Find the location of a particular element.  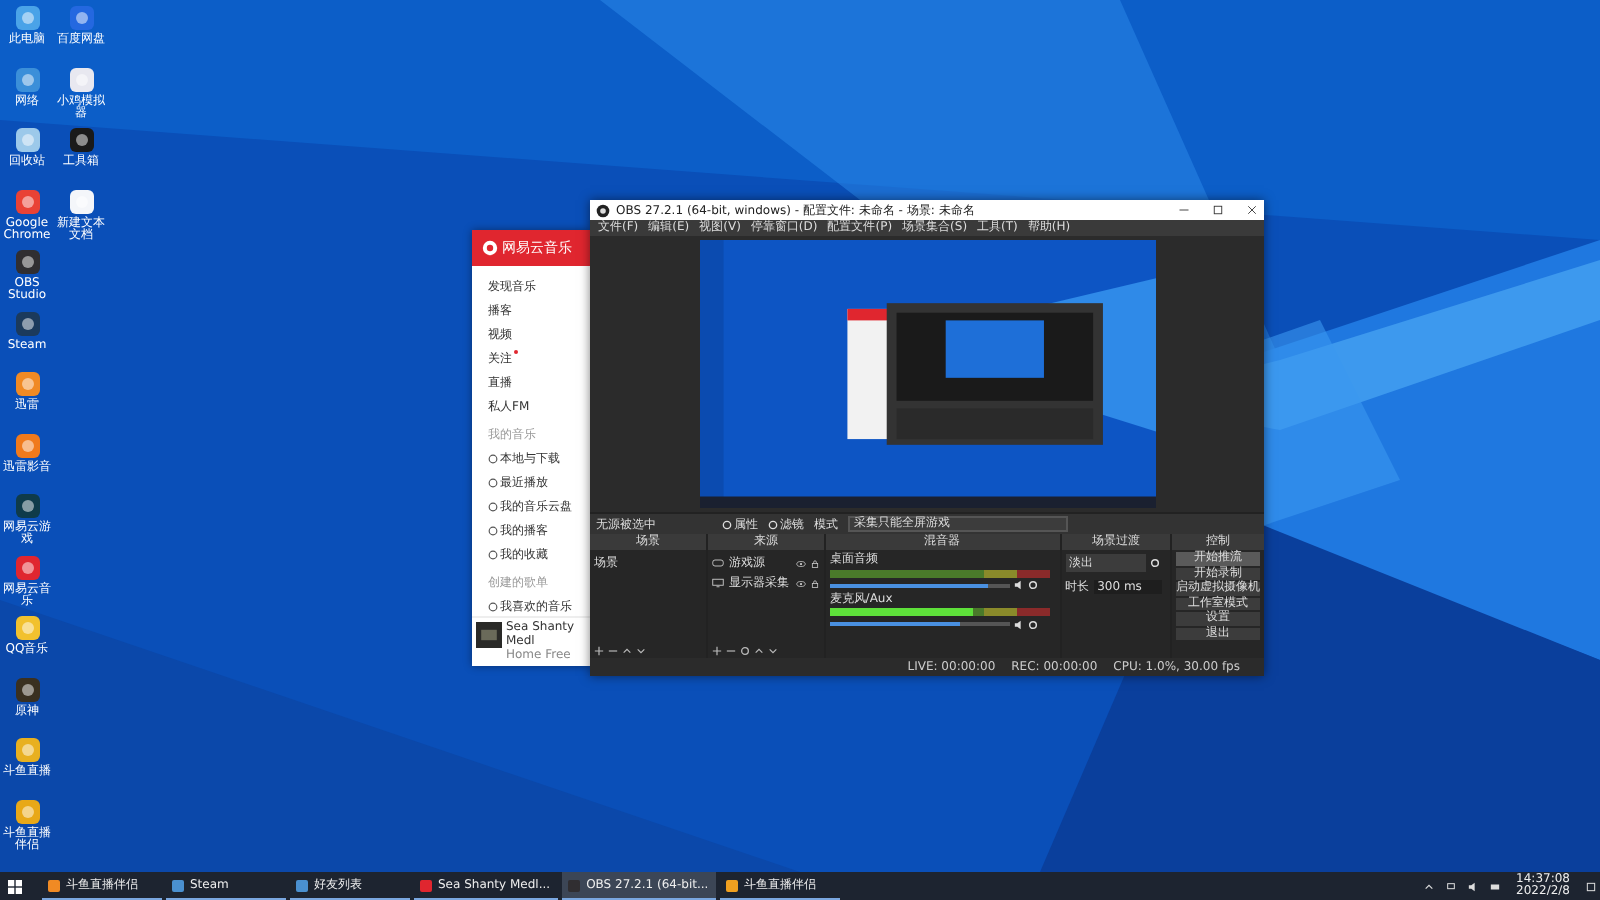

volume-icon is located at coordinates (1473, 886).